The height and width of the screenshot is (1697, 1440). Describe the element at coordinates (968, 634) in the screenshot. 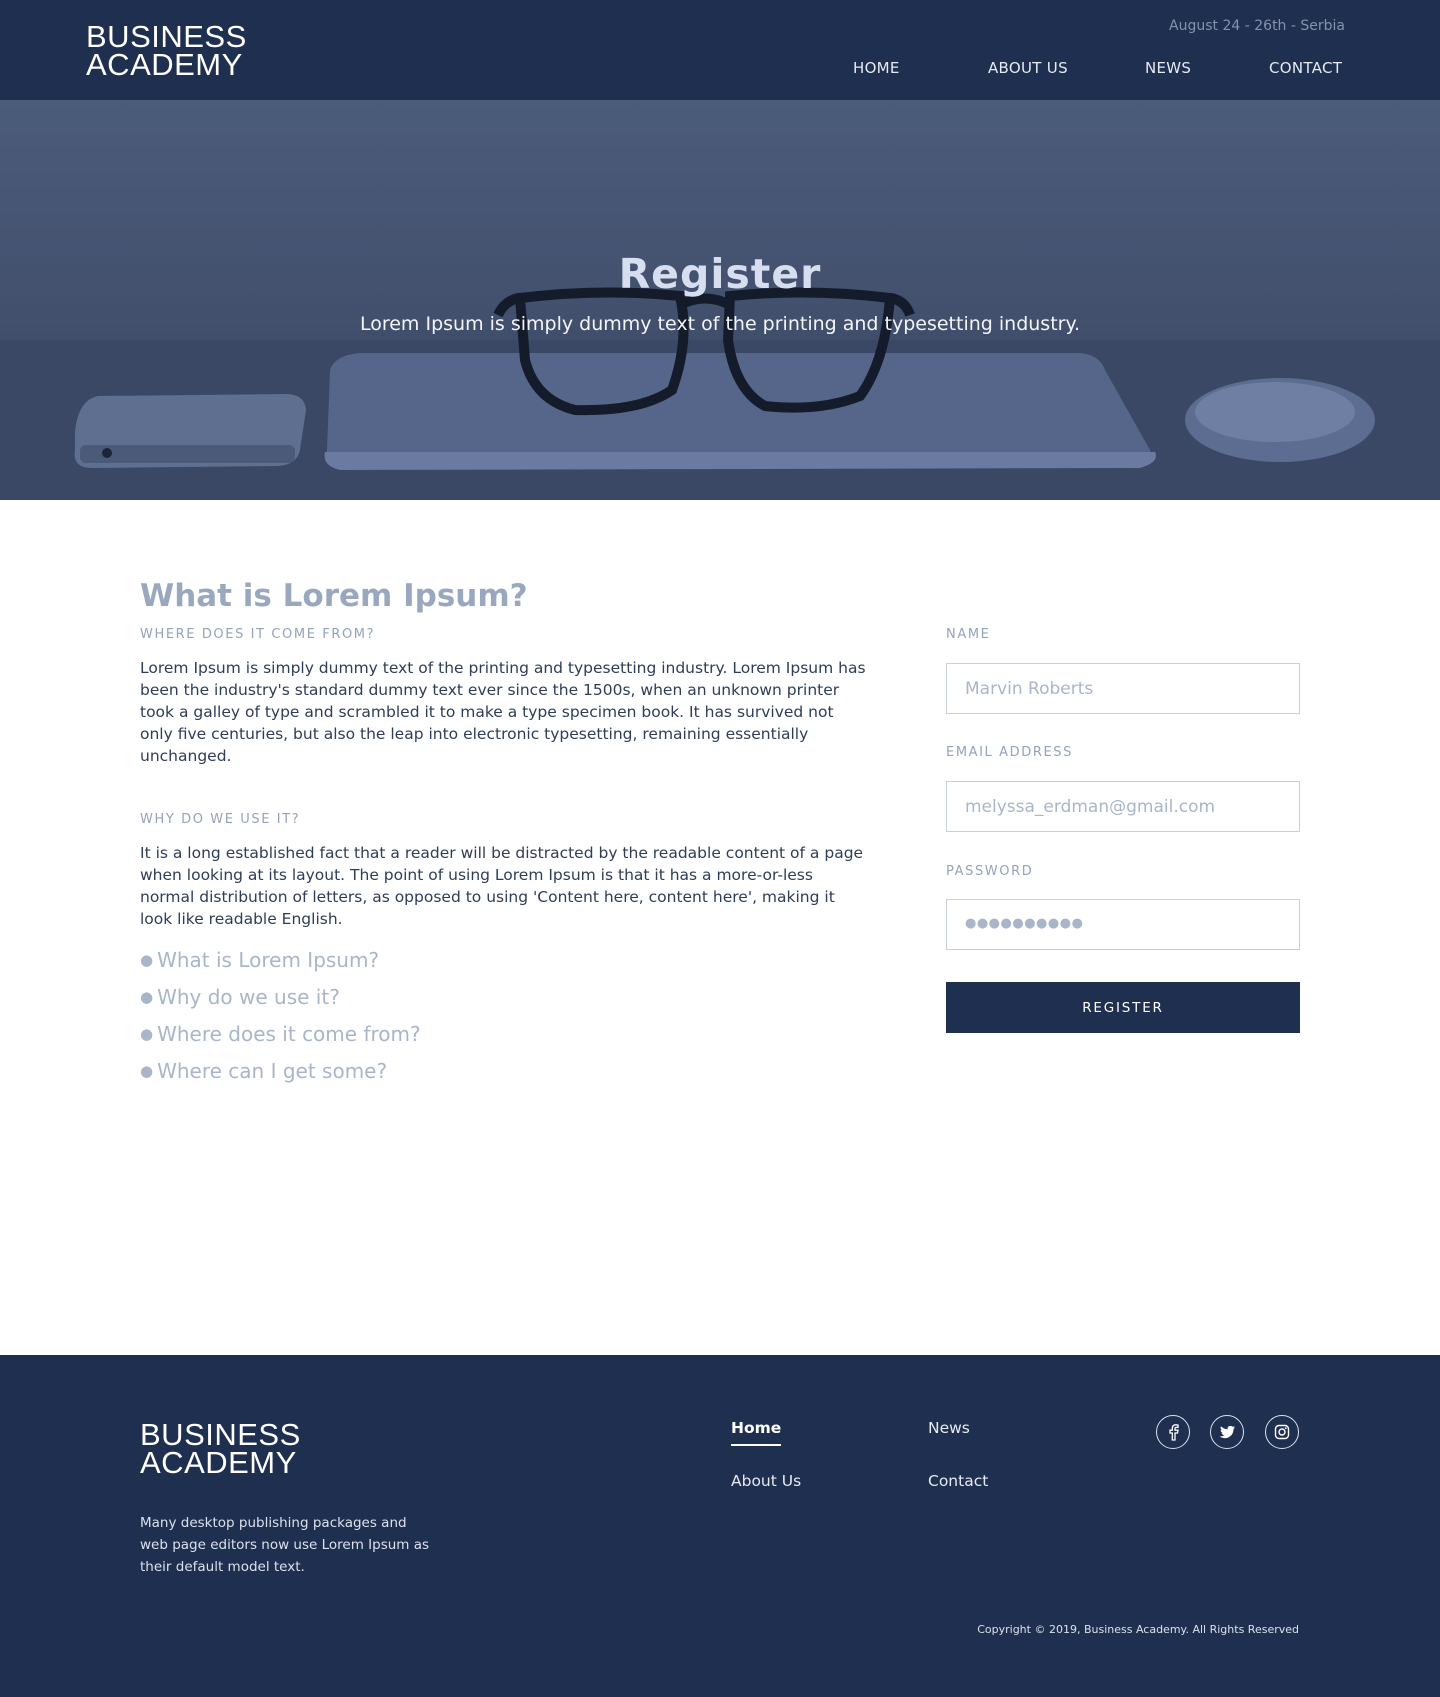

I see `name-label: NAME` at that location.